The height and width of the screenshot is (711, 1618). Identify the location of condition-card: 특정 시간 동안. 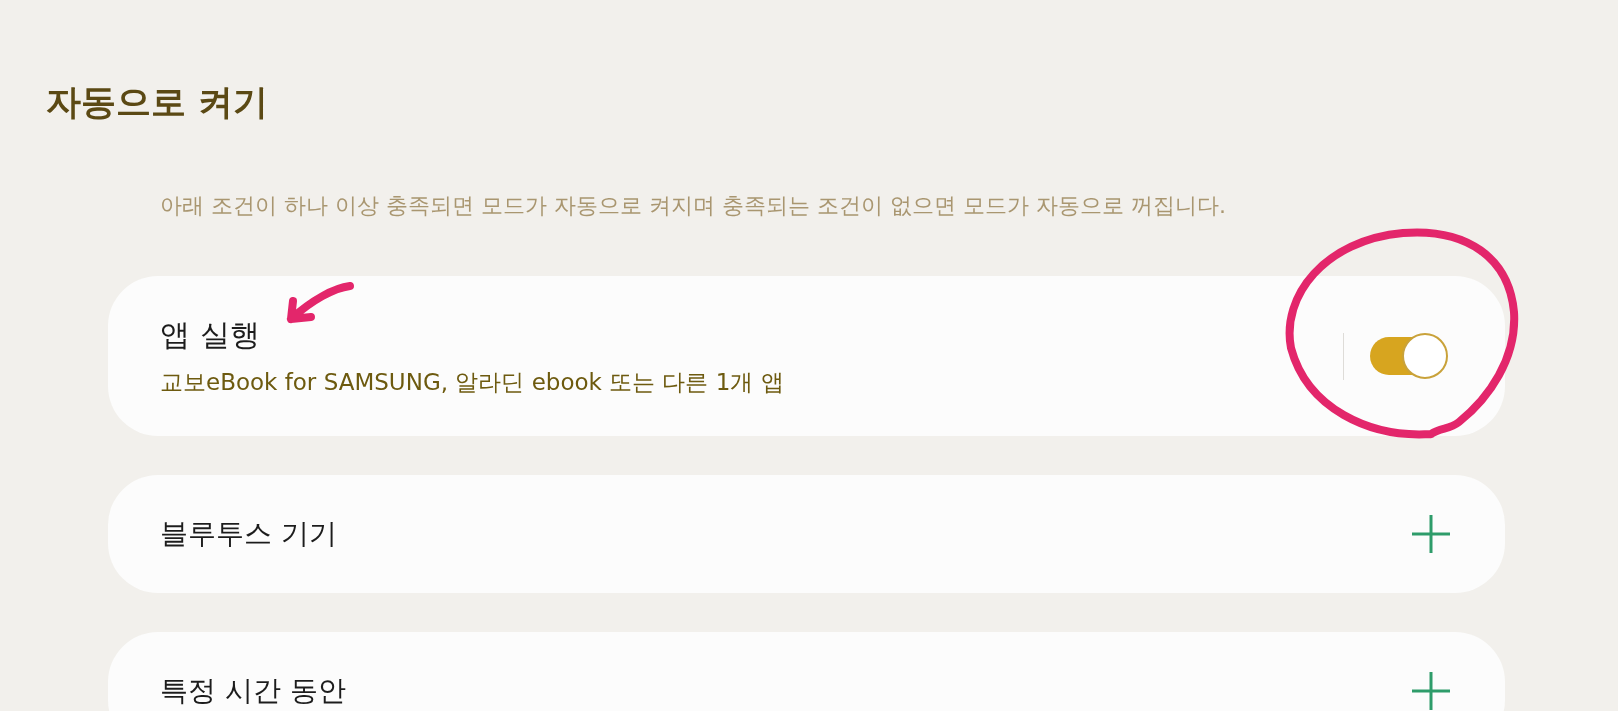
(806, 671).